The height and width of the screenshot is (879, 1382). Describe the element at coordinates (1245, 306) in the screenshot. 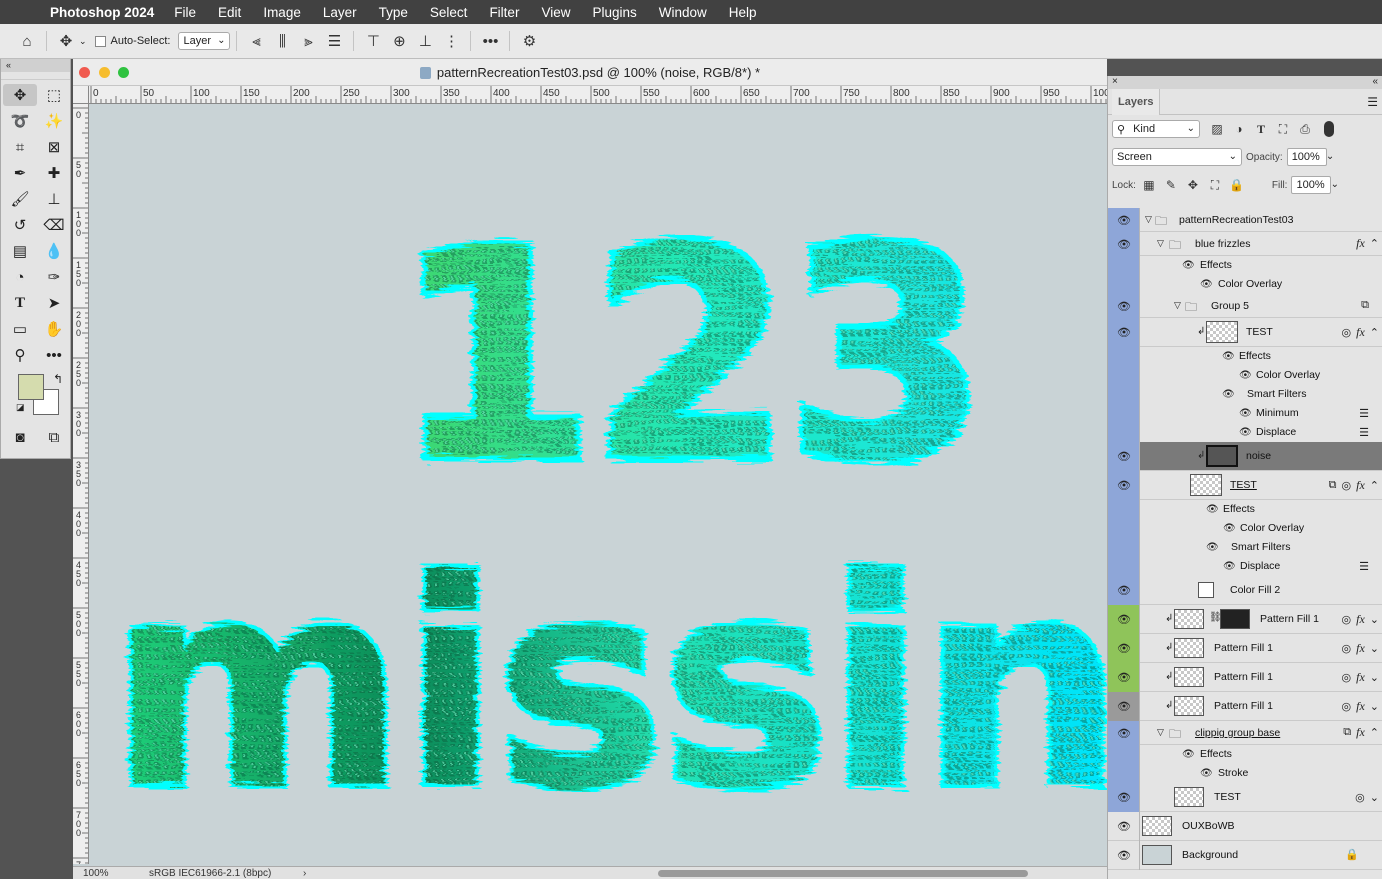

I see `layer-row: 👁 ▽ 🗀 Group 5 ⧉` at that location.